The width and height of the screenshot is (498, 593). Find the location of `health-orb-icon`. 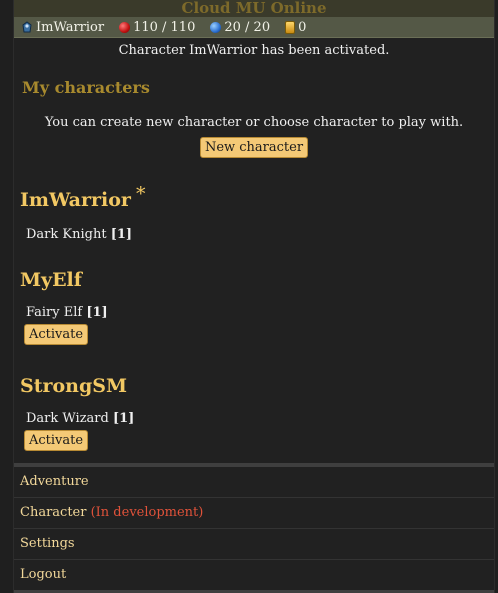

health-orb-icon is located at coordinates (125, 27).